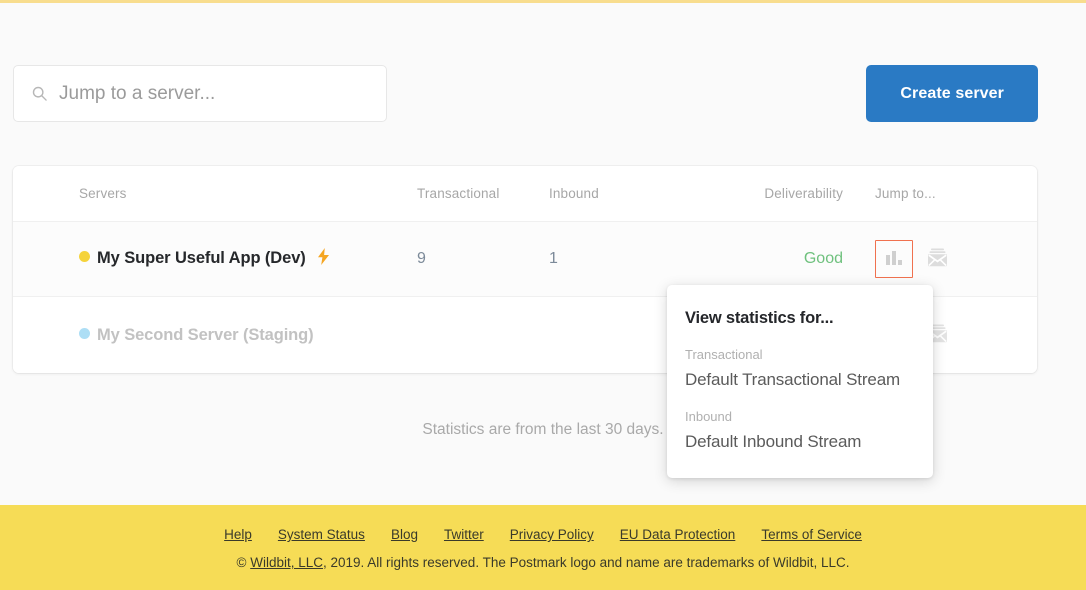  Describe the element at coordinates (800, 438) in the screenshot. I see `popup-item-default-inbound-stream: Default Inbound Stream` at that location.